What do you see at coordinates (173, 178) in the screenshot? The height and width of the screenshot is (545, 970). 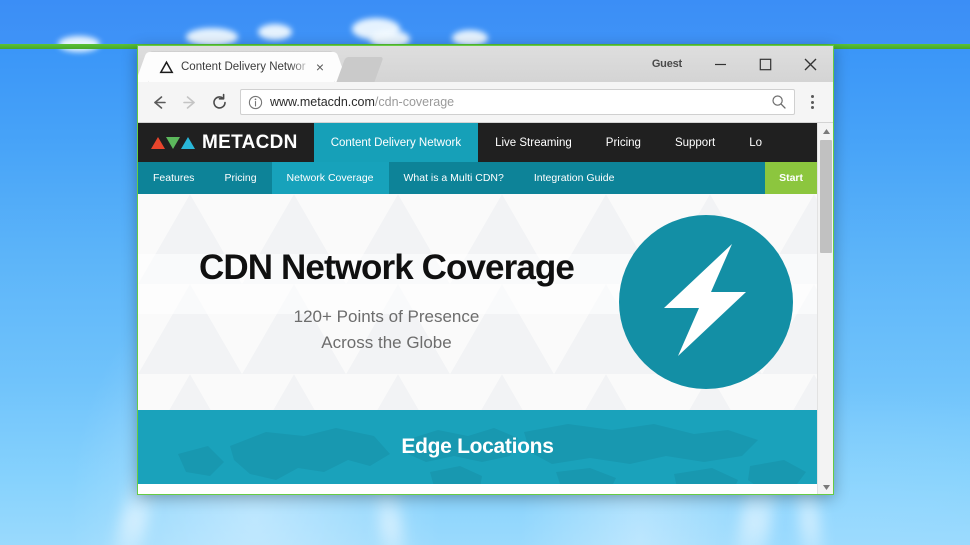 I see `subnav-item-features: Features` at bounding box center [173, 178].